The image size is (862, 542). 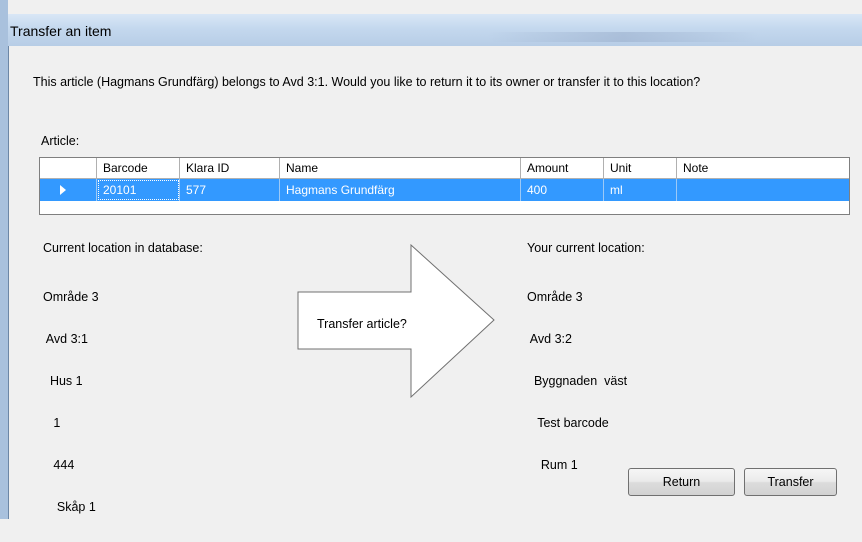 I want to click on column-header-rowheader, so click(x=68, y=168).